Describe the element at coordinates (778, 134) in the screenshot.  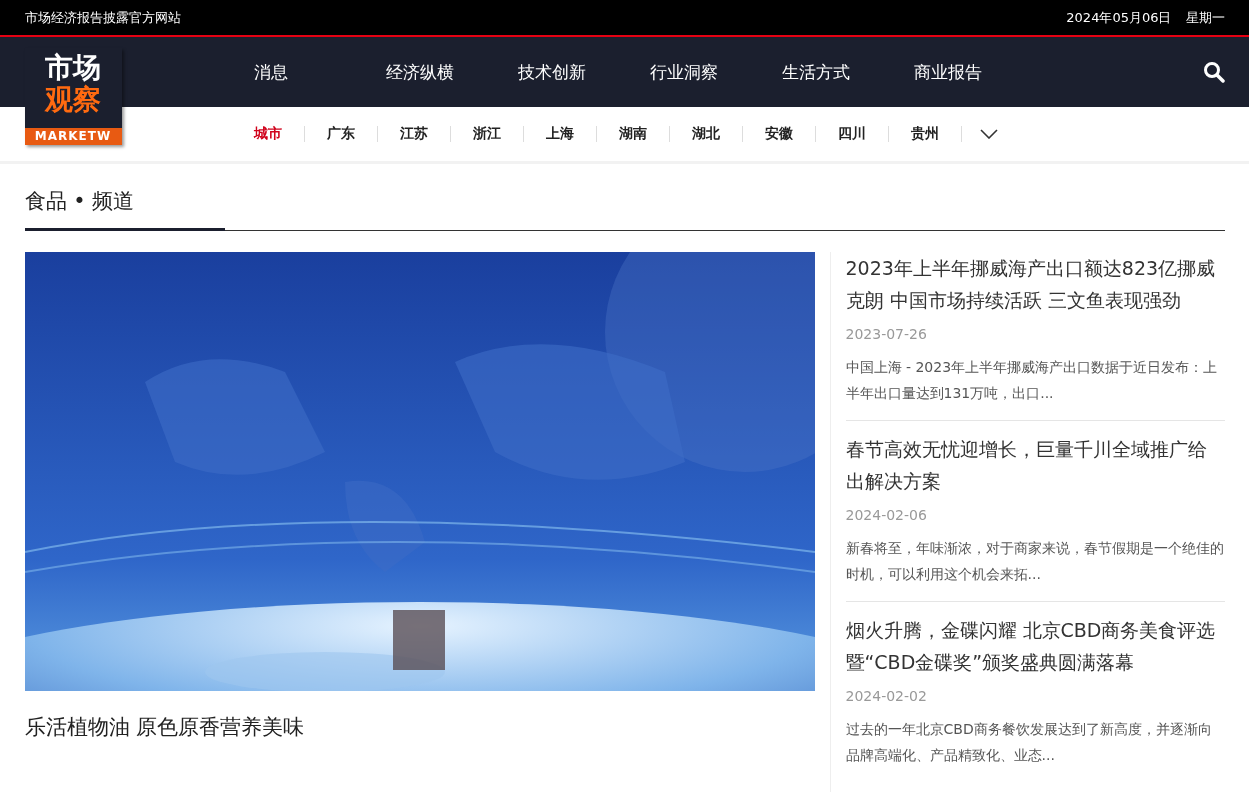
I see `city-tab: 安徽` at that location.